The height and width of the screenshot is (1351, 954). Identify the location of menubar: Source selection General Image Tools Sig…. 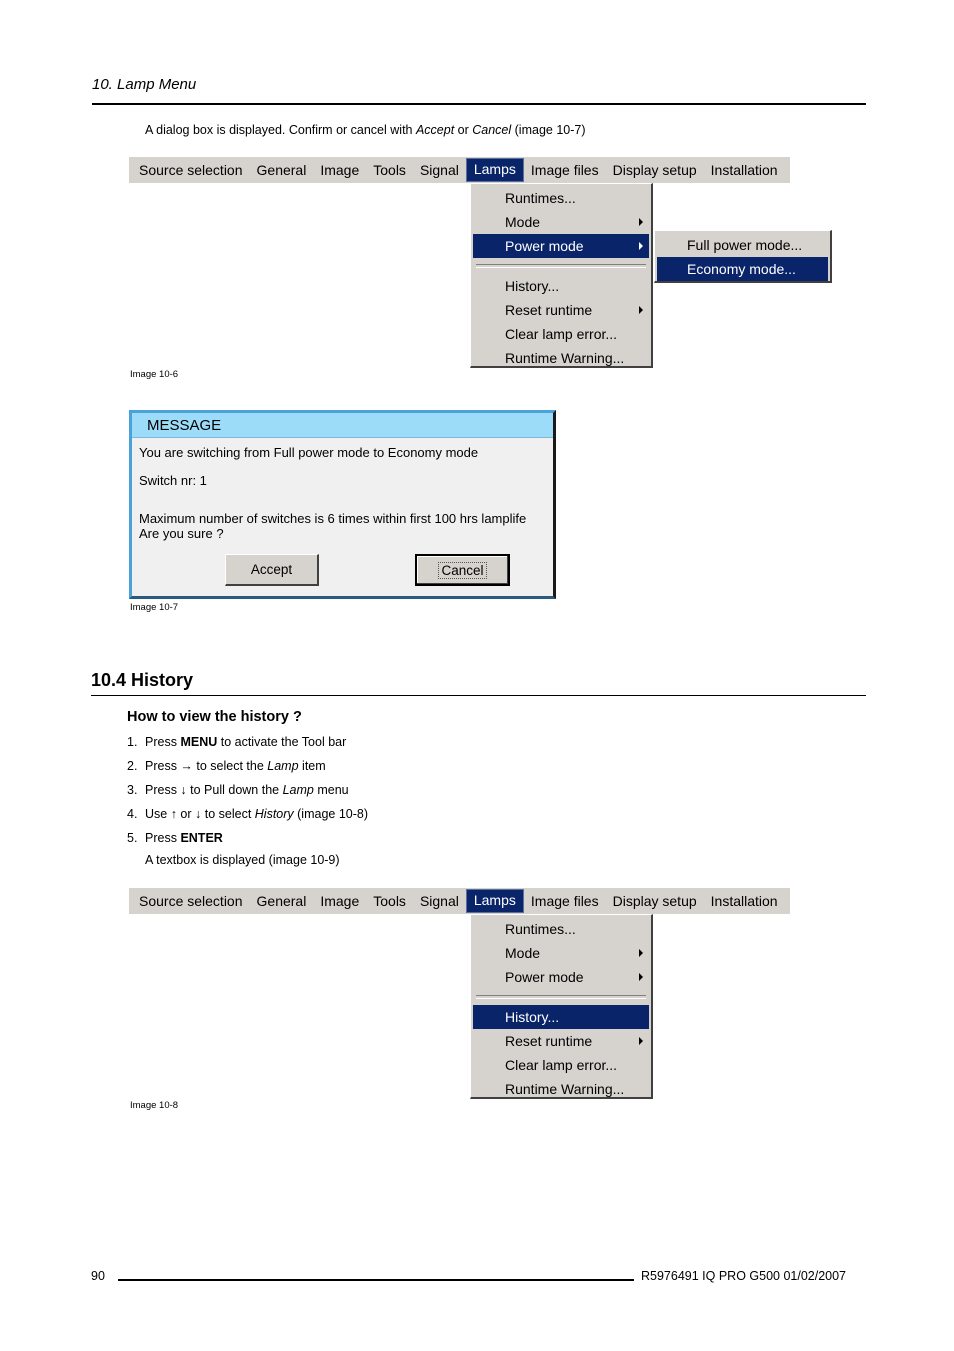
(459, 170).